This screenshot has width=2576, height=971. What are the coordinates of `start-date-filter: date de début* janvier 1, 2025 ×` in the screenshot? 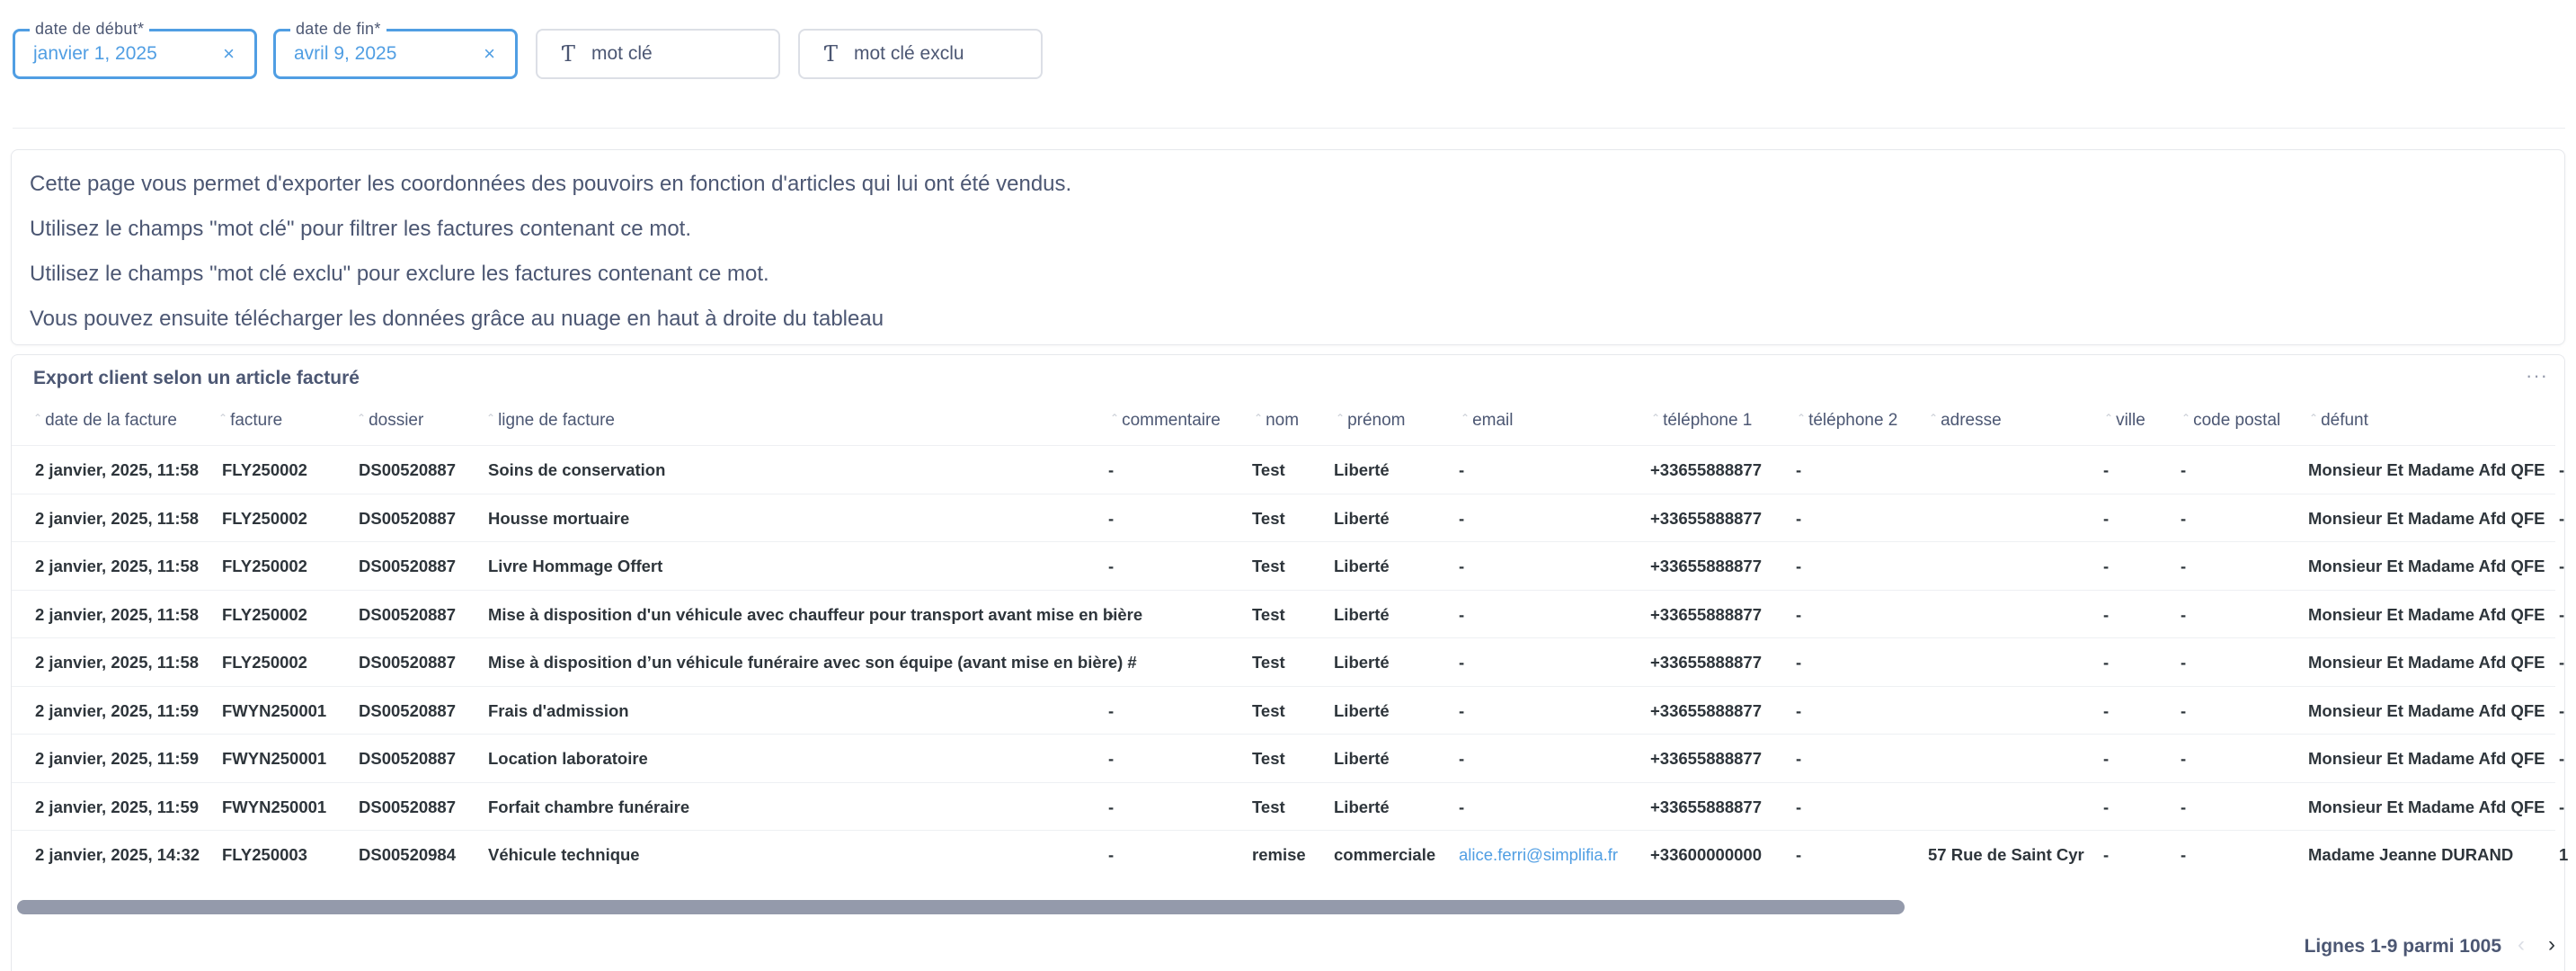 It's located at (135, 49).